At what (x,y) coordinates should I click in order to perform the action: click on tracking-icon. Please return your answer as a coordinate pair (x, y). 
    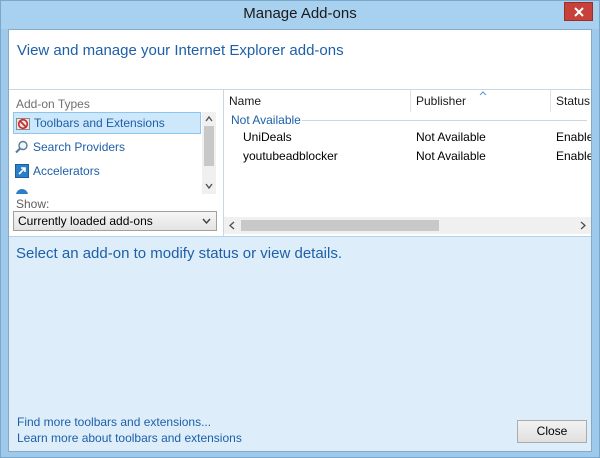
    Looking at the image, I should click on (22, 191).